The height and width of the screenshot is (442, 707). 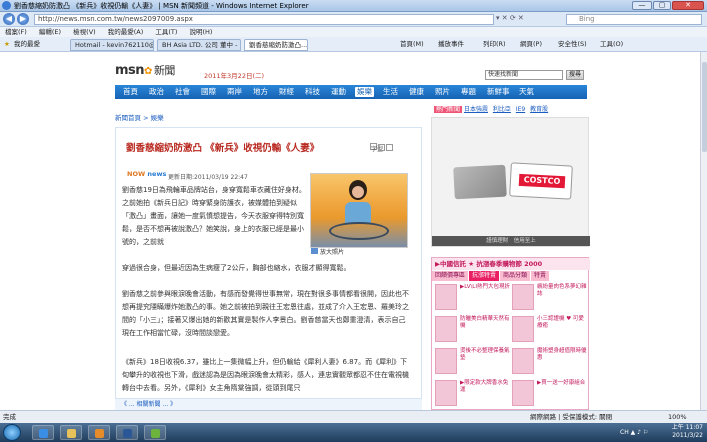 What do you see at coordinates (662, 5) in the screenshot?
I see `maximize-button: ▢` at bounding box center [662, 5].